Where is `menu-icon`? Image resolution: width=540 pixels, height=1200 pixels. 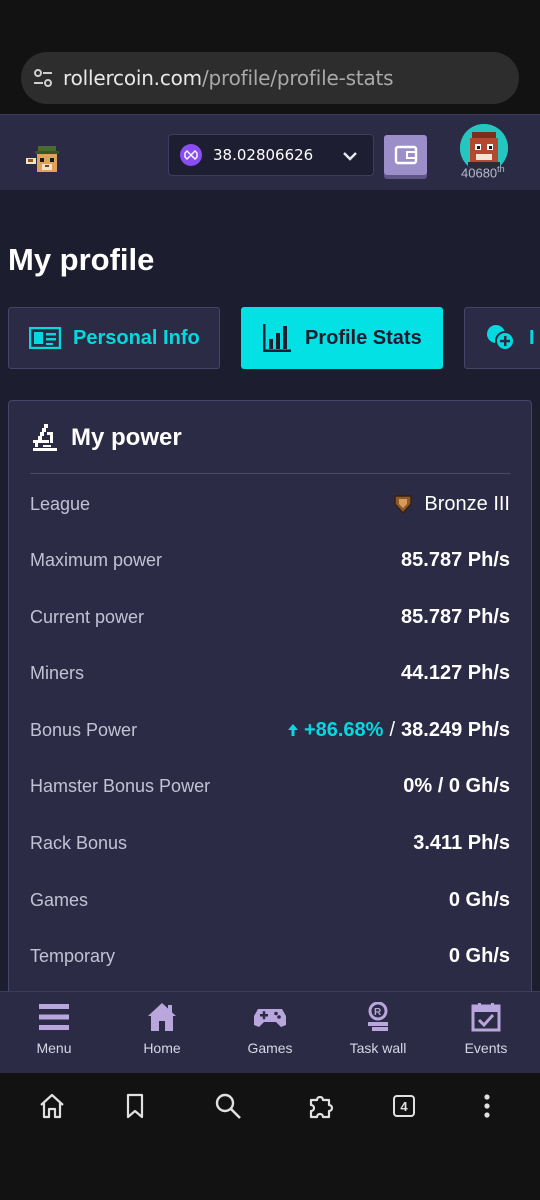
menu-icon is located at coordinates (54, 1017).